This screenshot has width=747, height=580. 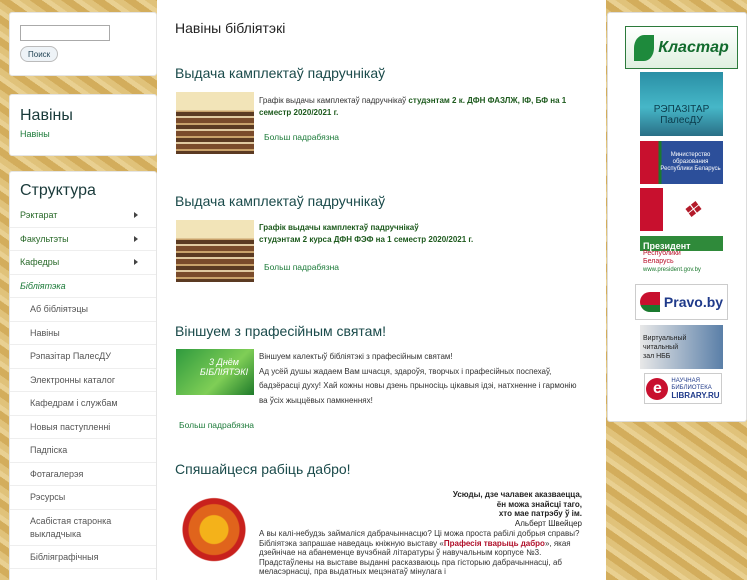 What do you see at coordinates (83, 451) in the screenshot?
I see `submenu-item-subscription: Падпіска` at bounding box center [83, 451].